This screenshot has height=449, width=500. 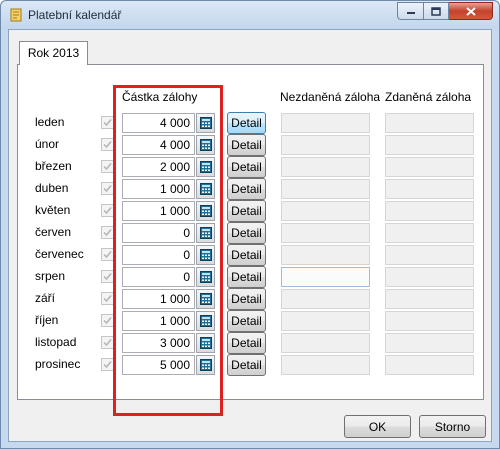 I want to click on month-label: prosinec, so click(x=58, y=364).